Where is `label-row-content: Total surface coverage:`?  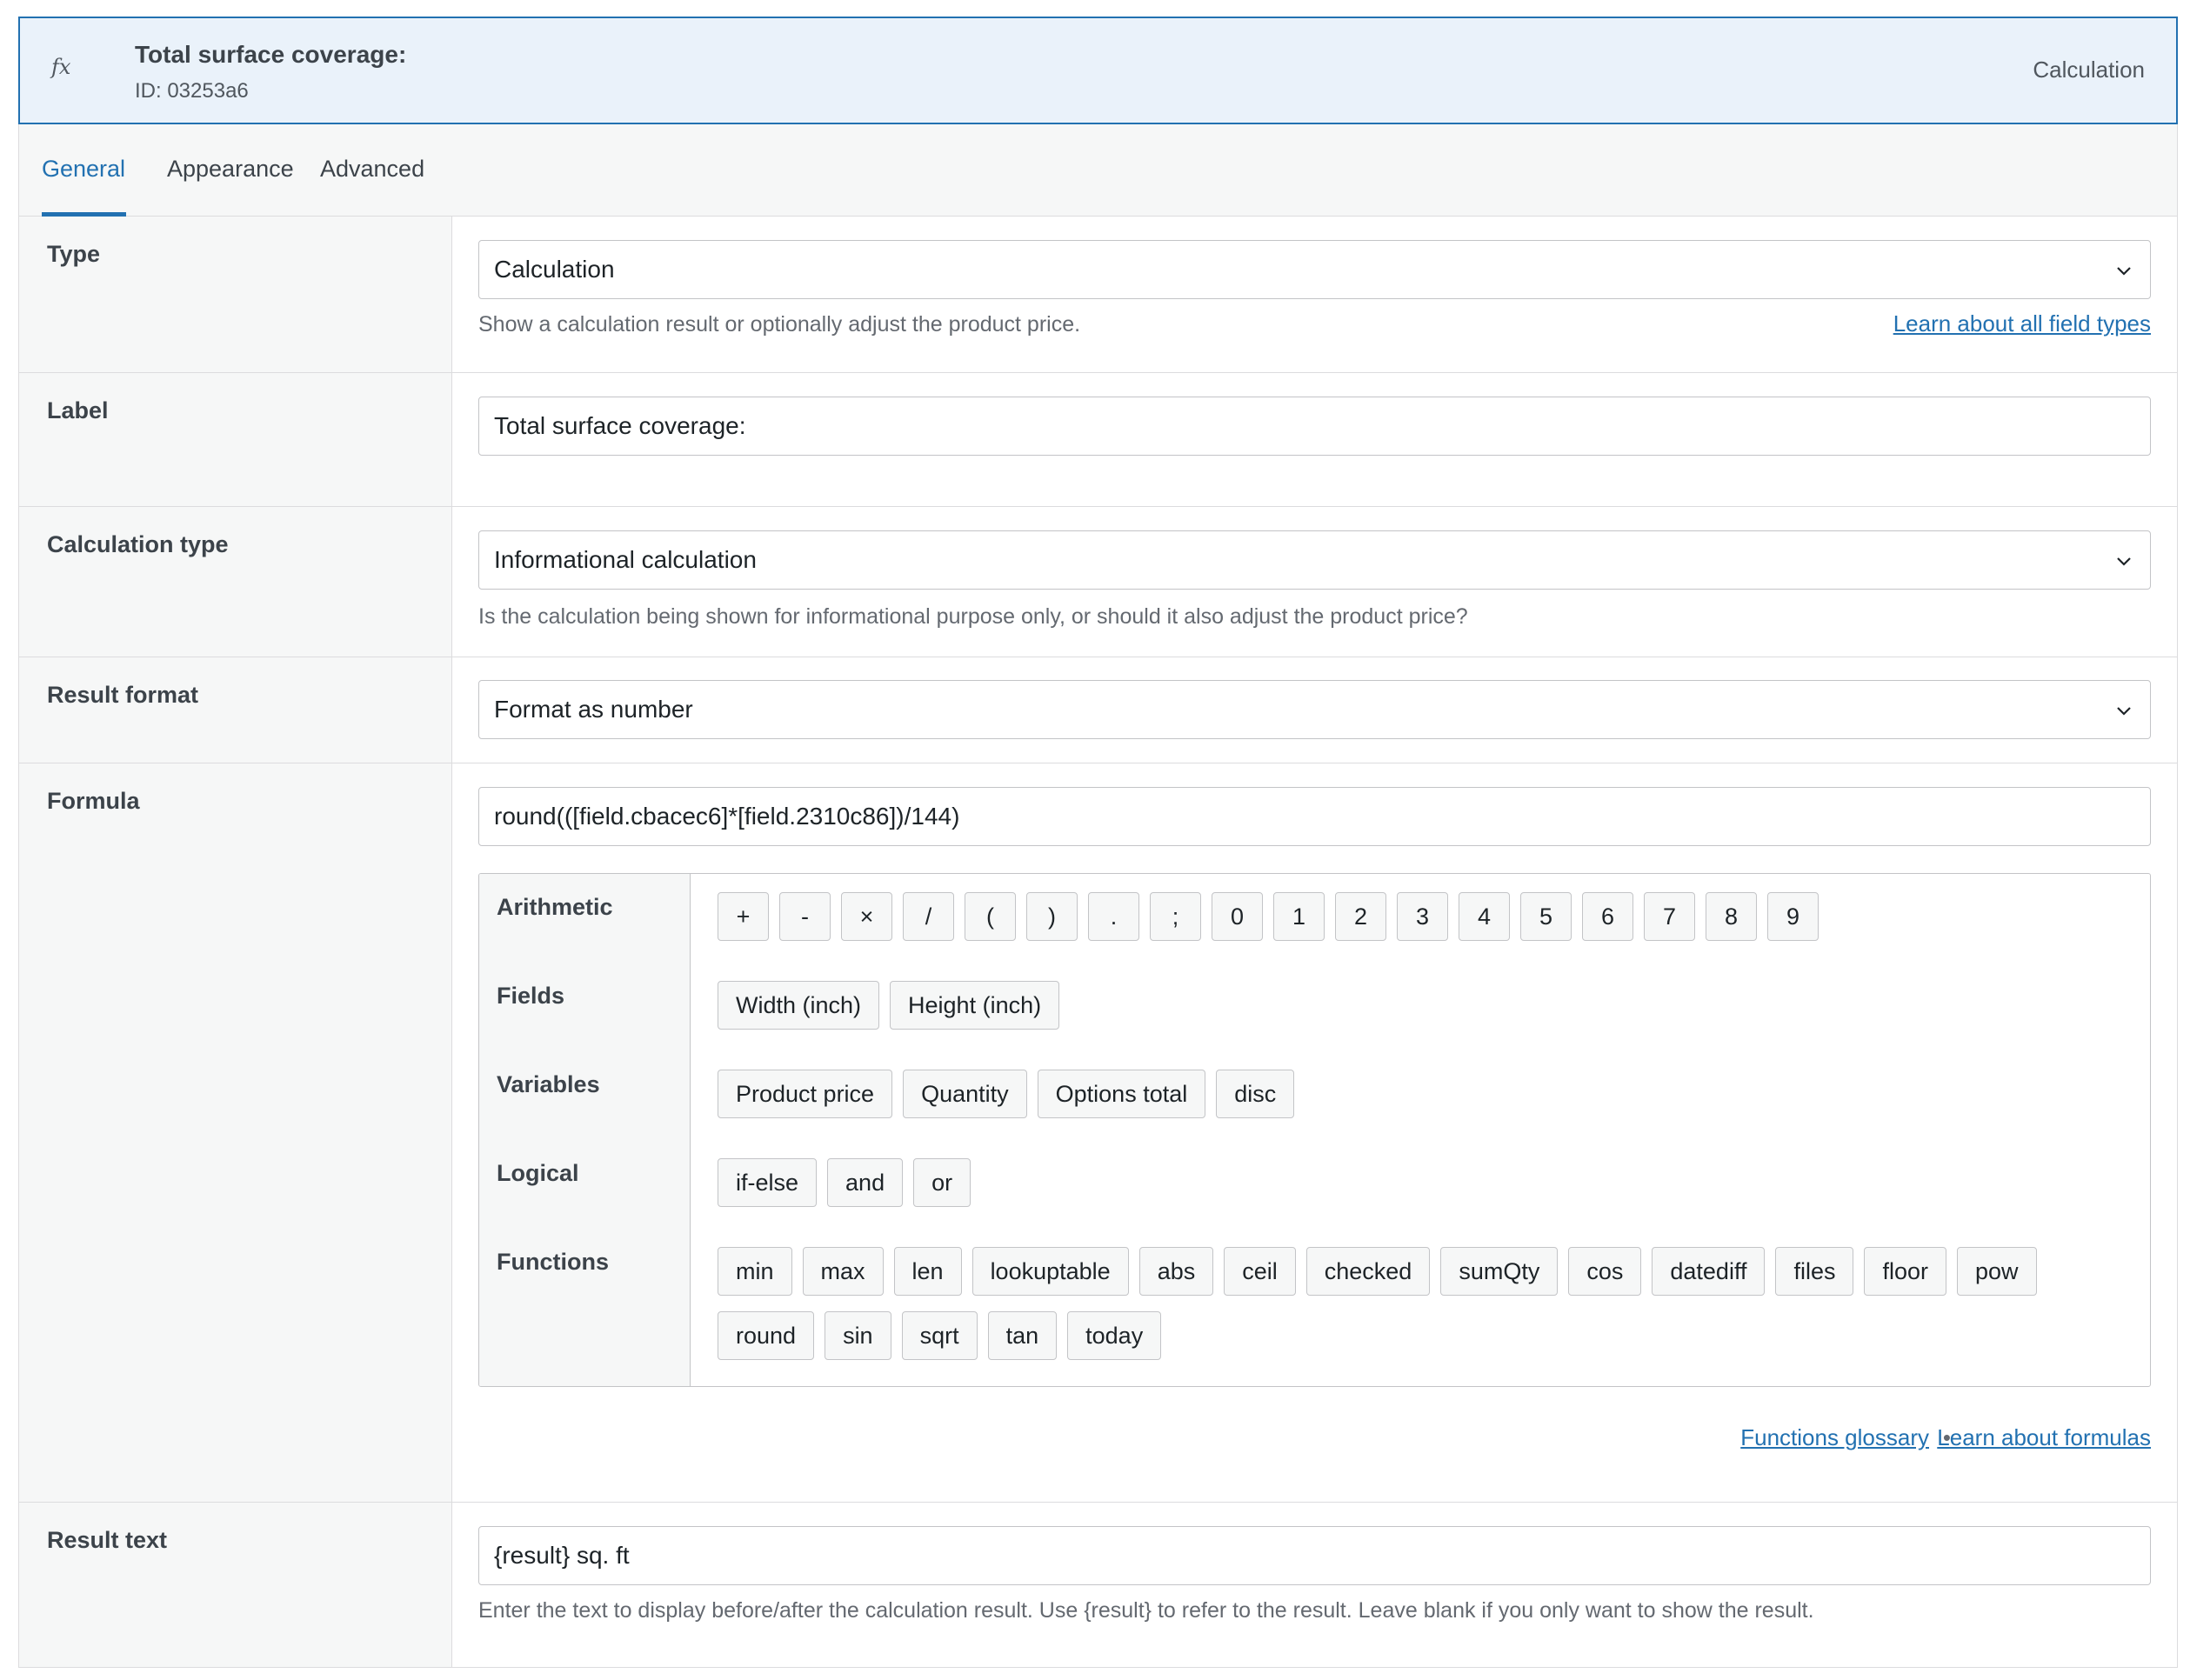
label-row-content: Total surface coverage: is located at coordinates (1314, 439).